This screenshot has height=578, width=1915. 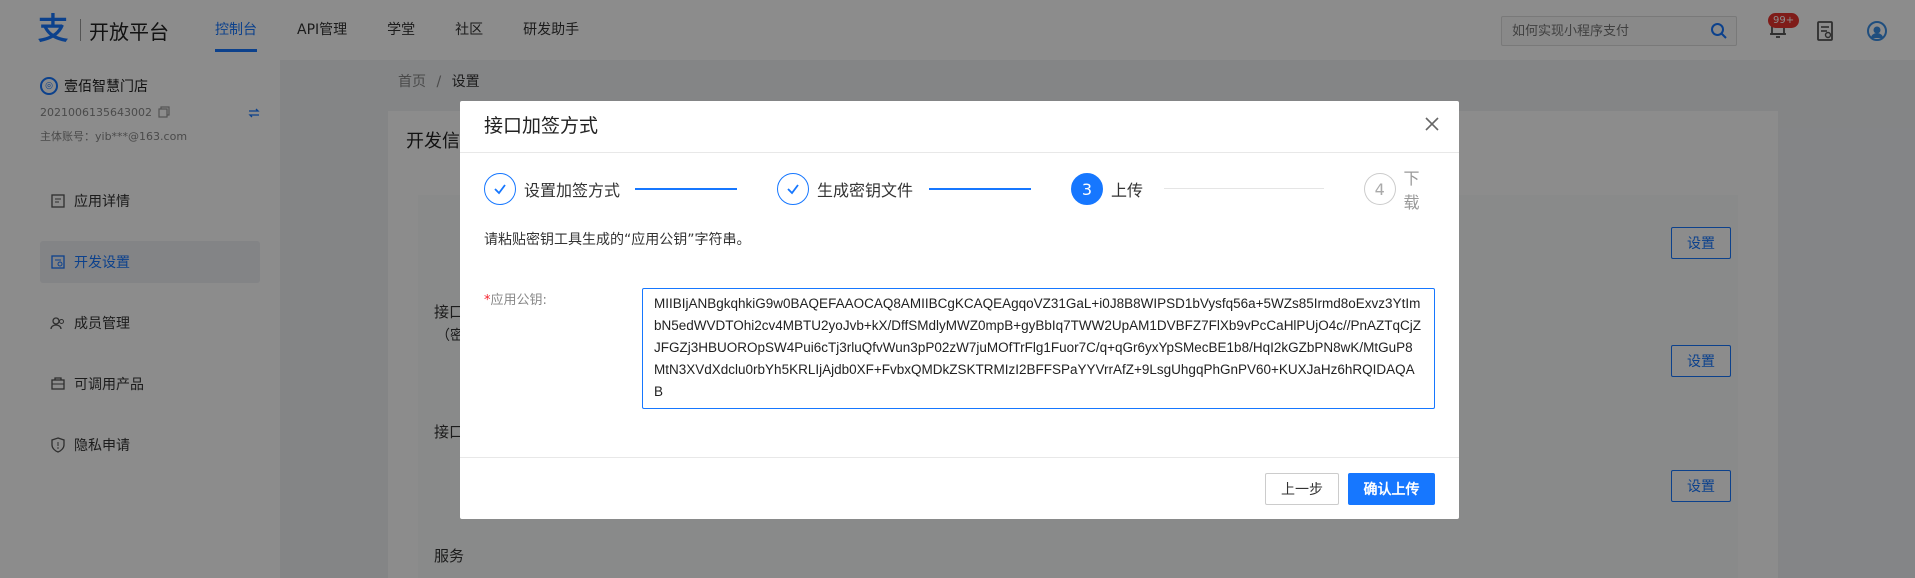 I want to click on instruction-text: 请粘贴密钥工具生成的“应用公钥”字符串。, so click(x=617, y=240).